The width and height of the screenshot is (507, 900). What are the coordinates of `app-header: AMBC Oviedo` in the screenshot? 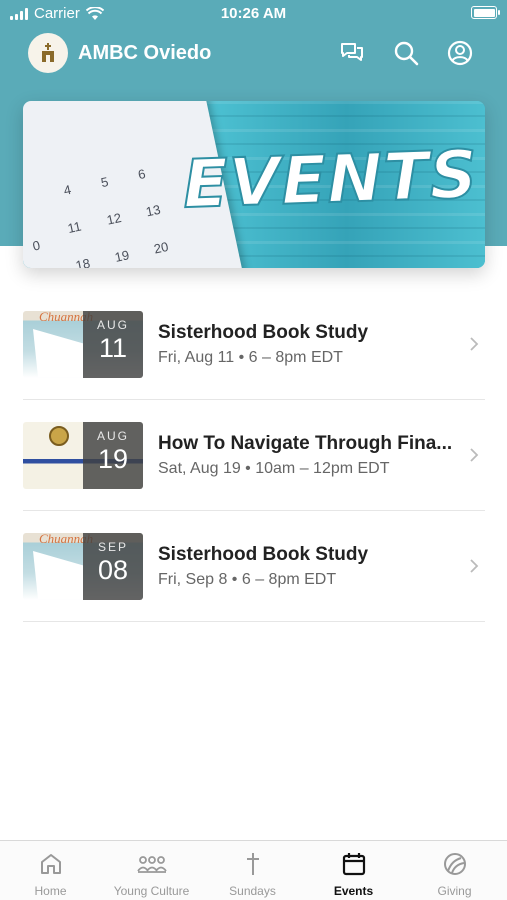 It's located at (253, 53).